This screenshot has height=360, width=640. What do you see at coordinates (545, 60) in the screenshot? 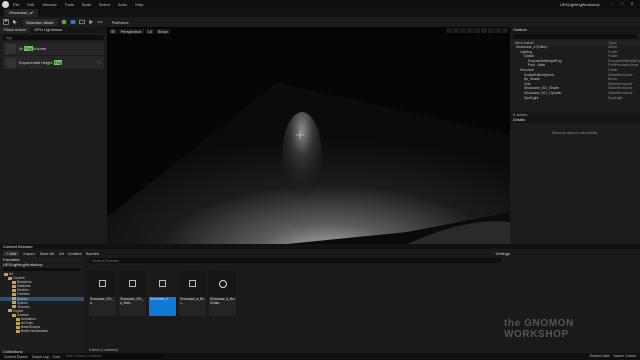
I see `outliner-row-label: ExponentialHeightFog` at bounding box center [545, 60].